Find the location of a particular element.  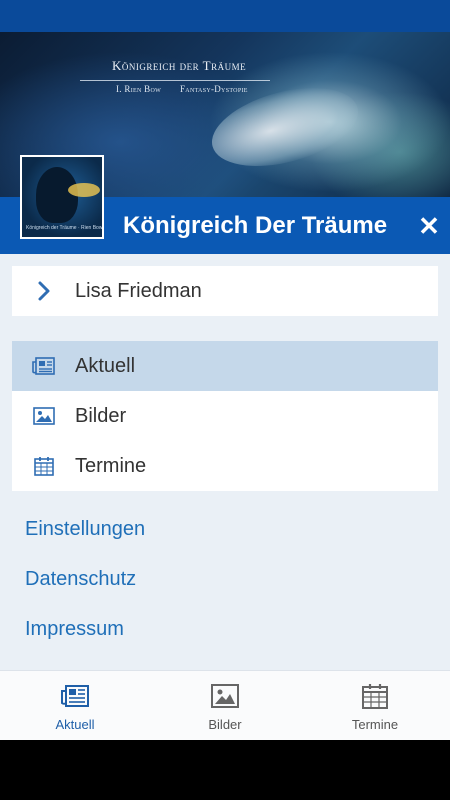

tab-bilder: Bilder is located at coordinates (225, 706).